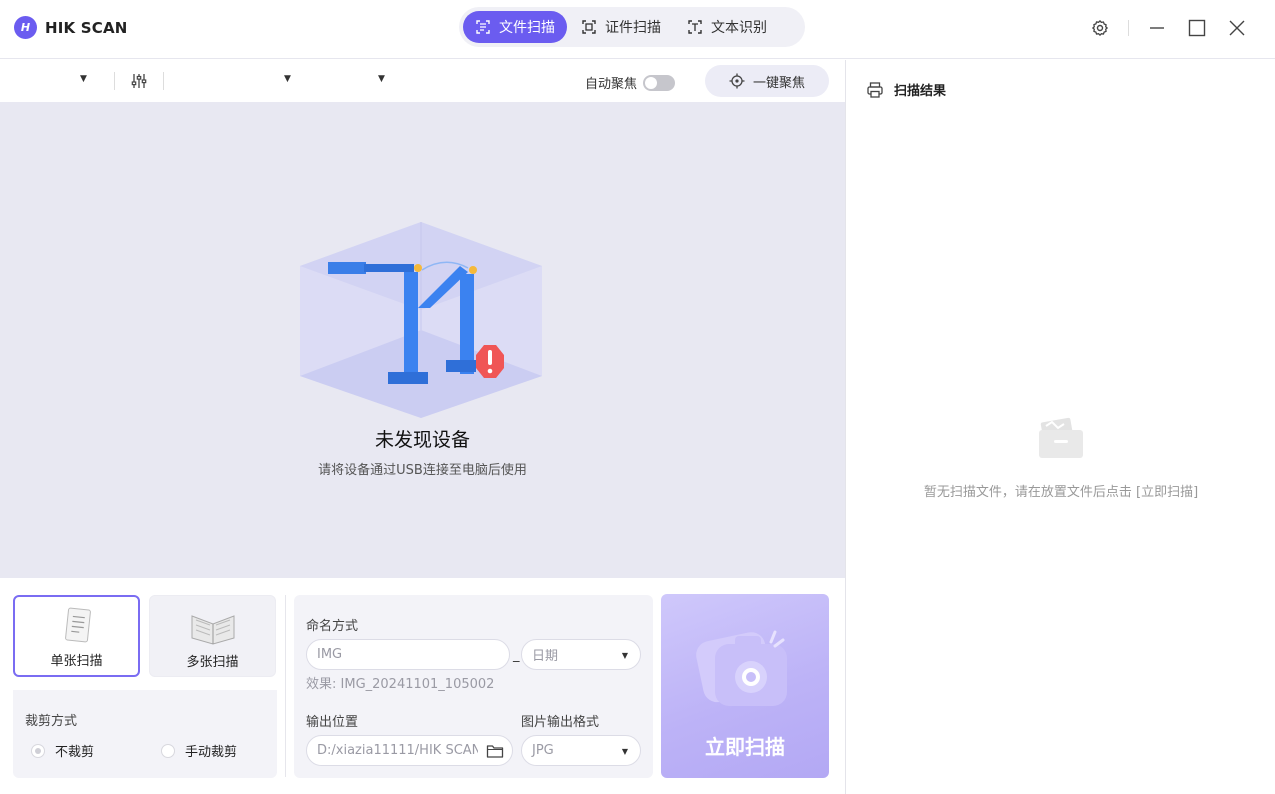  I want to click on color-mode-dropdown: ▼, so click(381, 79).